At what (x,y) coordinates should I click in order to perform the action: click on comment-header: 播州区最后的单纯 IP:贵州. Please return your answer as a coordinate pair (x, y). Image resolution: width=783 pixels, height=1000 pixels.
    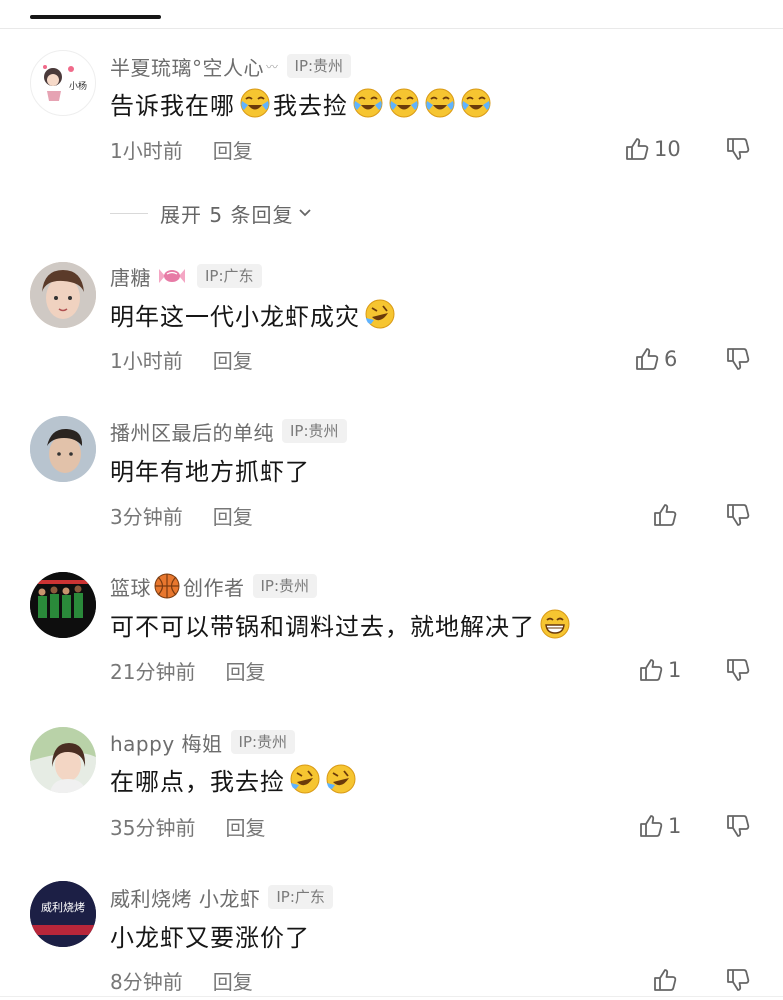
    Looking at the image, I should click on (228, 431).